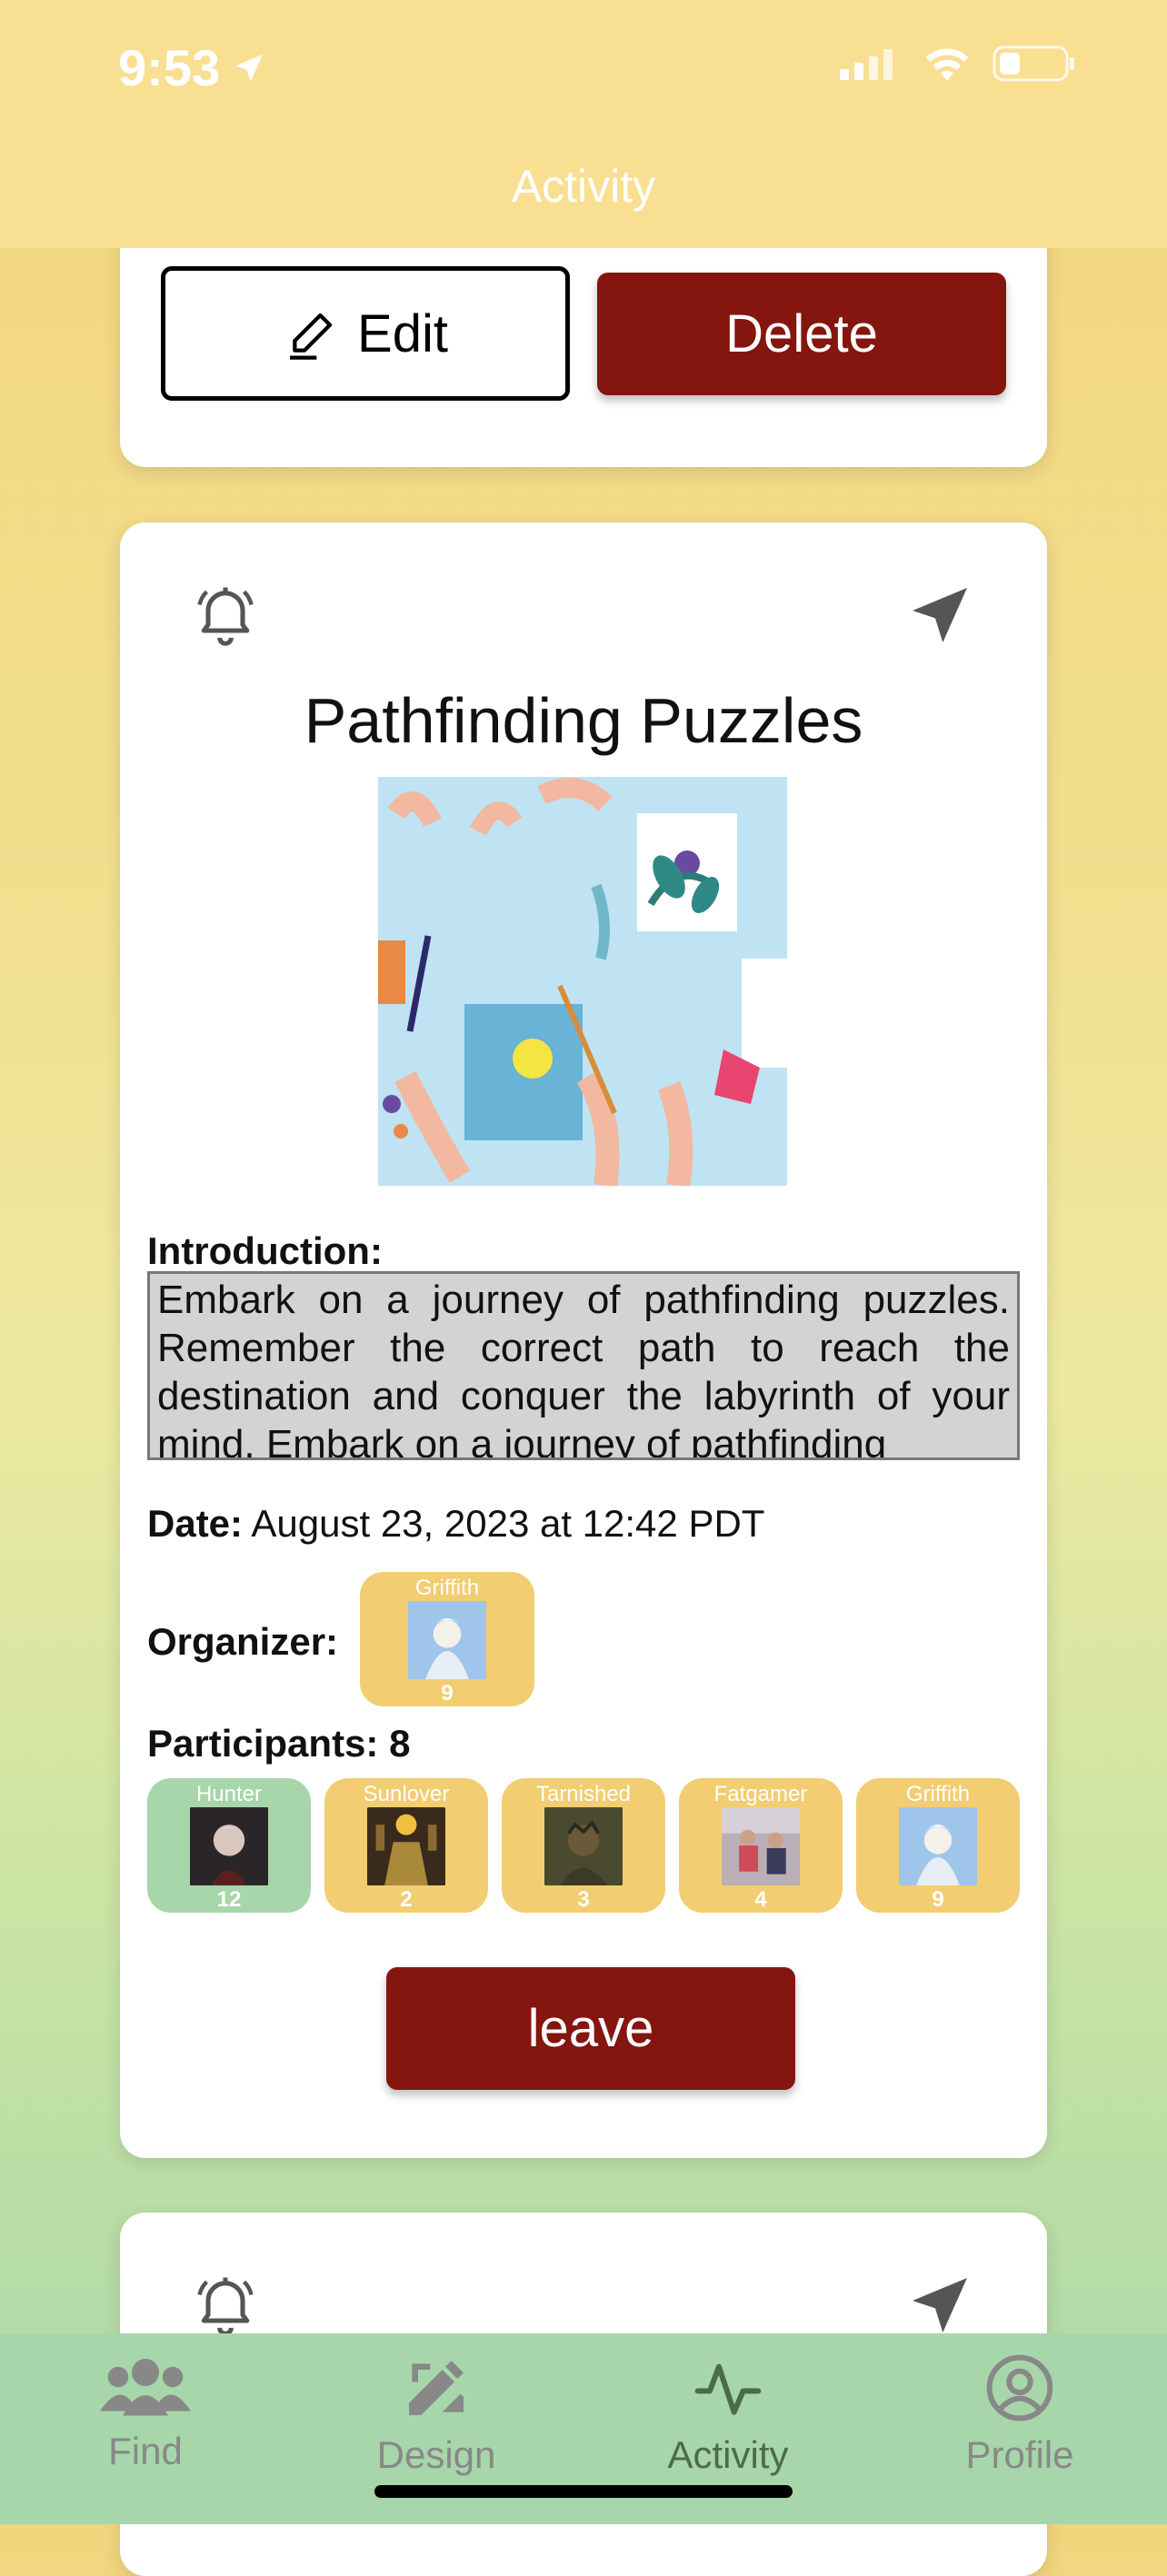 This screenshot has height=2576, width=1167. I want to click on tab-profile: Profile, so click(1020, 2414).